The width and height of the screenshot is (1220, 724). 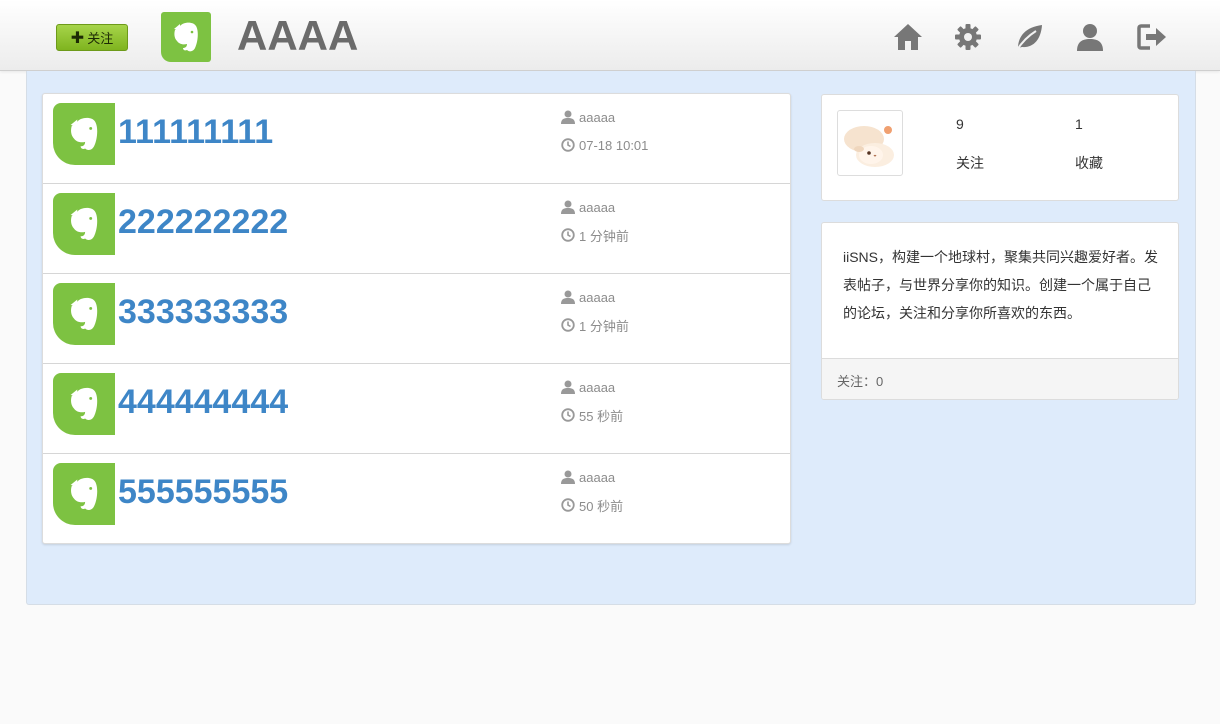 I want to click on post-title-link: 222222222, so click(x=203, y=222).